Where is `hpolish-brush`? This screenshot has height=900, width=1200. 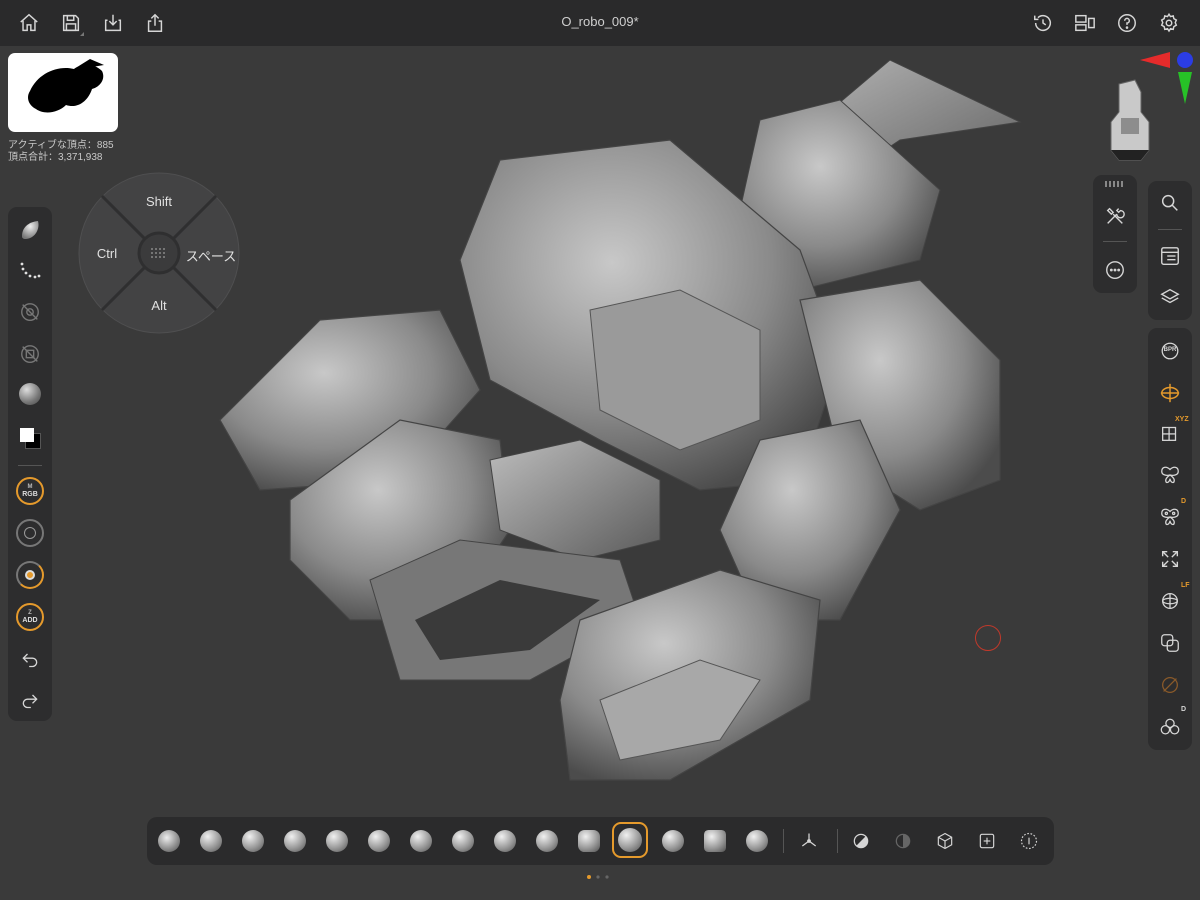
hpolish-brush is located at coordinates (630, 840).